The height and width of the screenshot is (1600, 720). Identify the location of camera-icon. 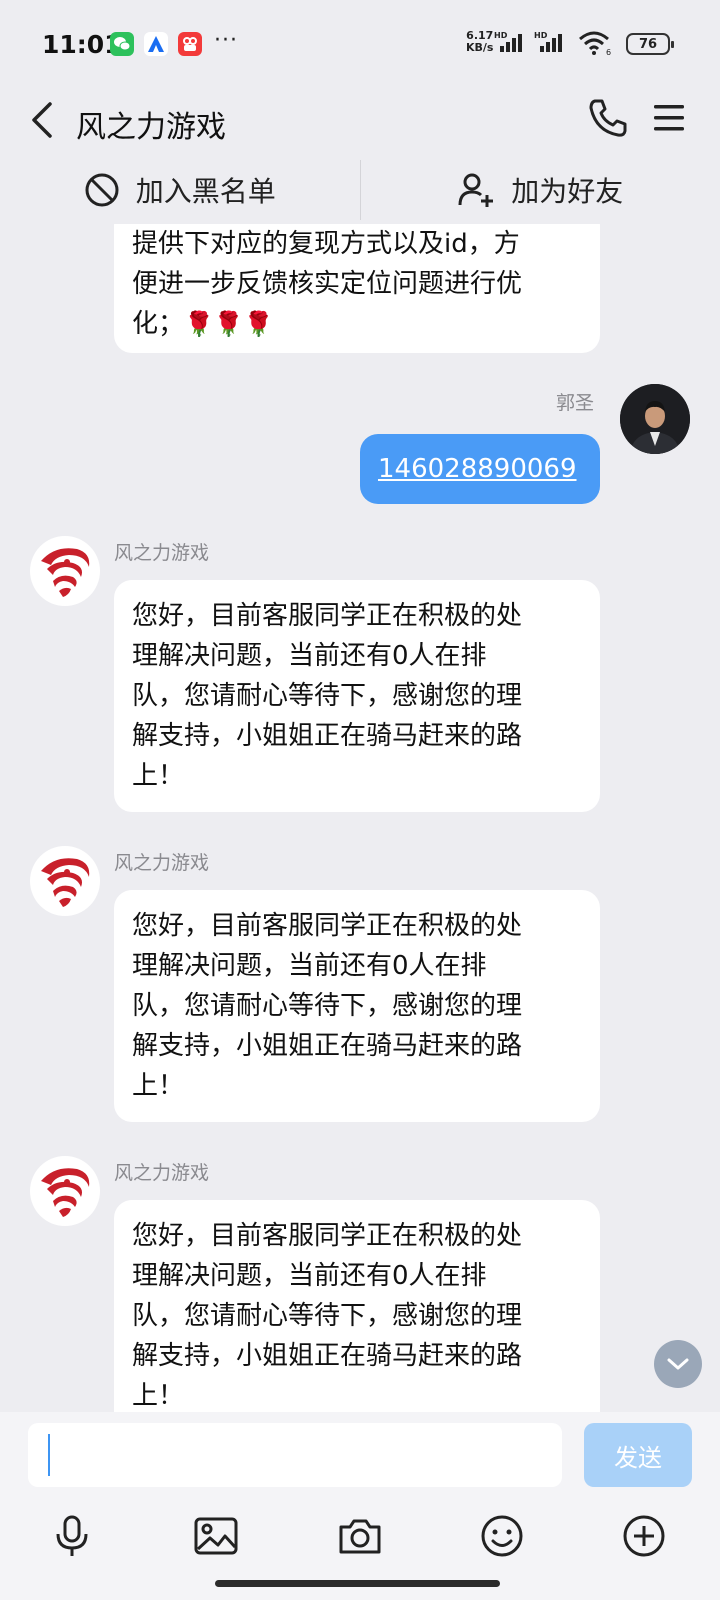
(360, 1536).